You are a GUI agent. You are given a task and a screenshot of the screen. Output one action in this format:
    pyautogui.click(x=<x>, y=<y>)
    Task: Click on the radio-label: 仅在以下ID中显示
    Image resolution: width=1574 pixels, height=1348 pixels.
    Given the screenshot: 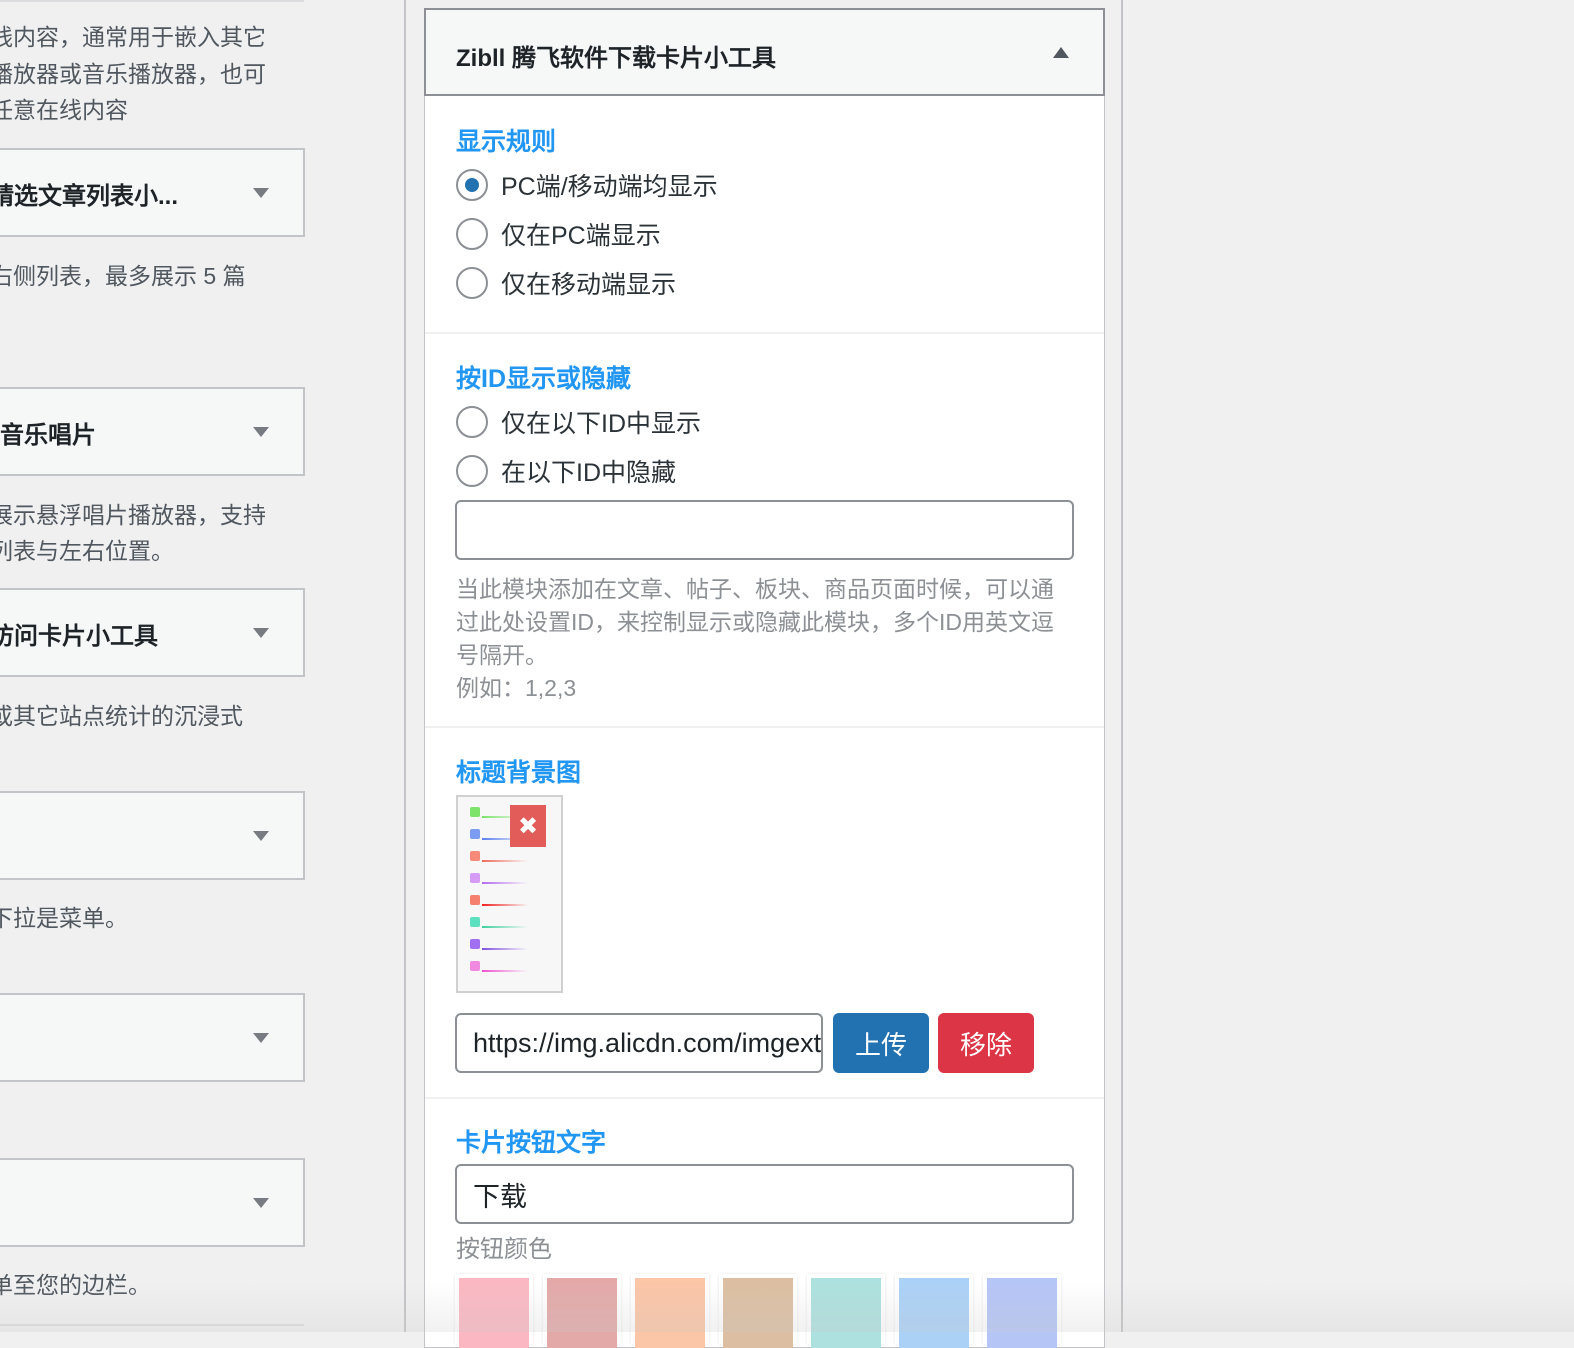 What is the action you would take?
    pyautogui.click(x=601, y=424)
    